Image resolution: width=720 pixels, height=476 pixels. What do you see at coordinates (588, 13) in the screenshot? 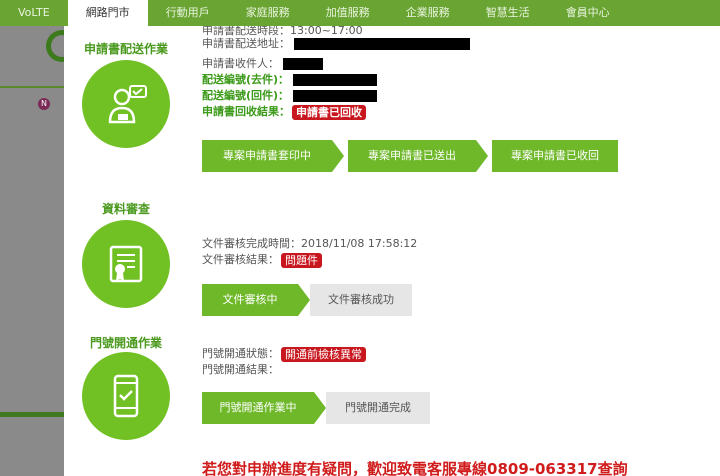
I see `nav-member-center: 會員中心` at bounding box center [588, 13].